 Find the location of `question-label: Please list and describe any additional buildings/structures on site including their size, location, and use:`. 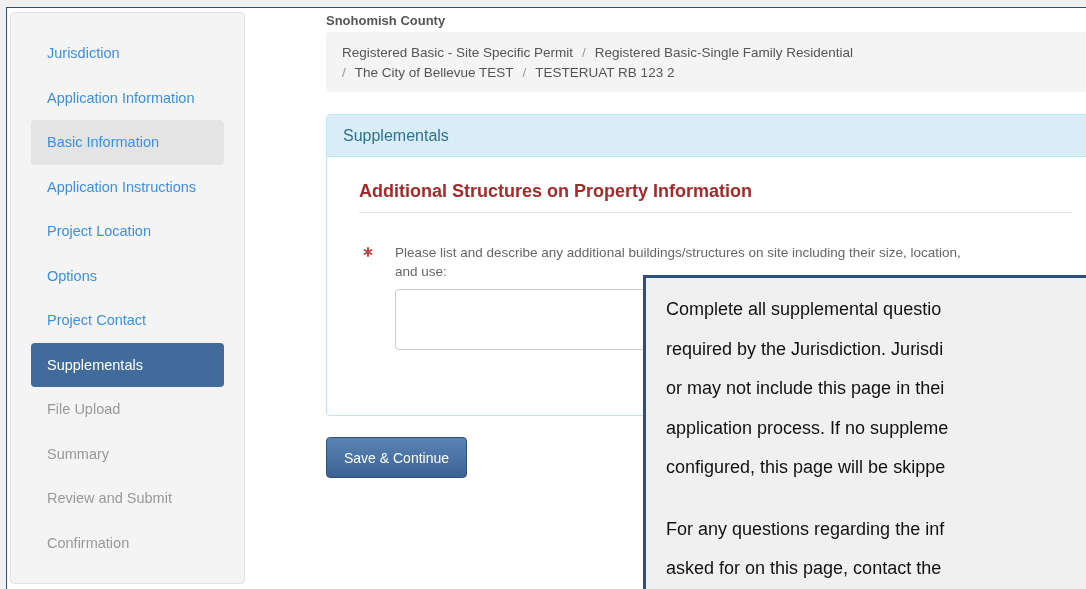

question-label: Please list and describe any additional buildings/structures on site including their size, location, and use: is located at coordinates (678, 262).